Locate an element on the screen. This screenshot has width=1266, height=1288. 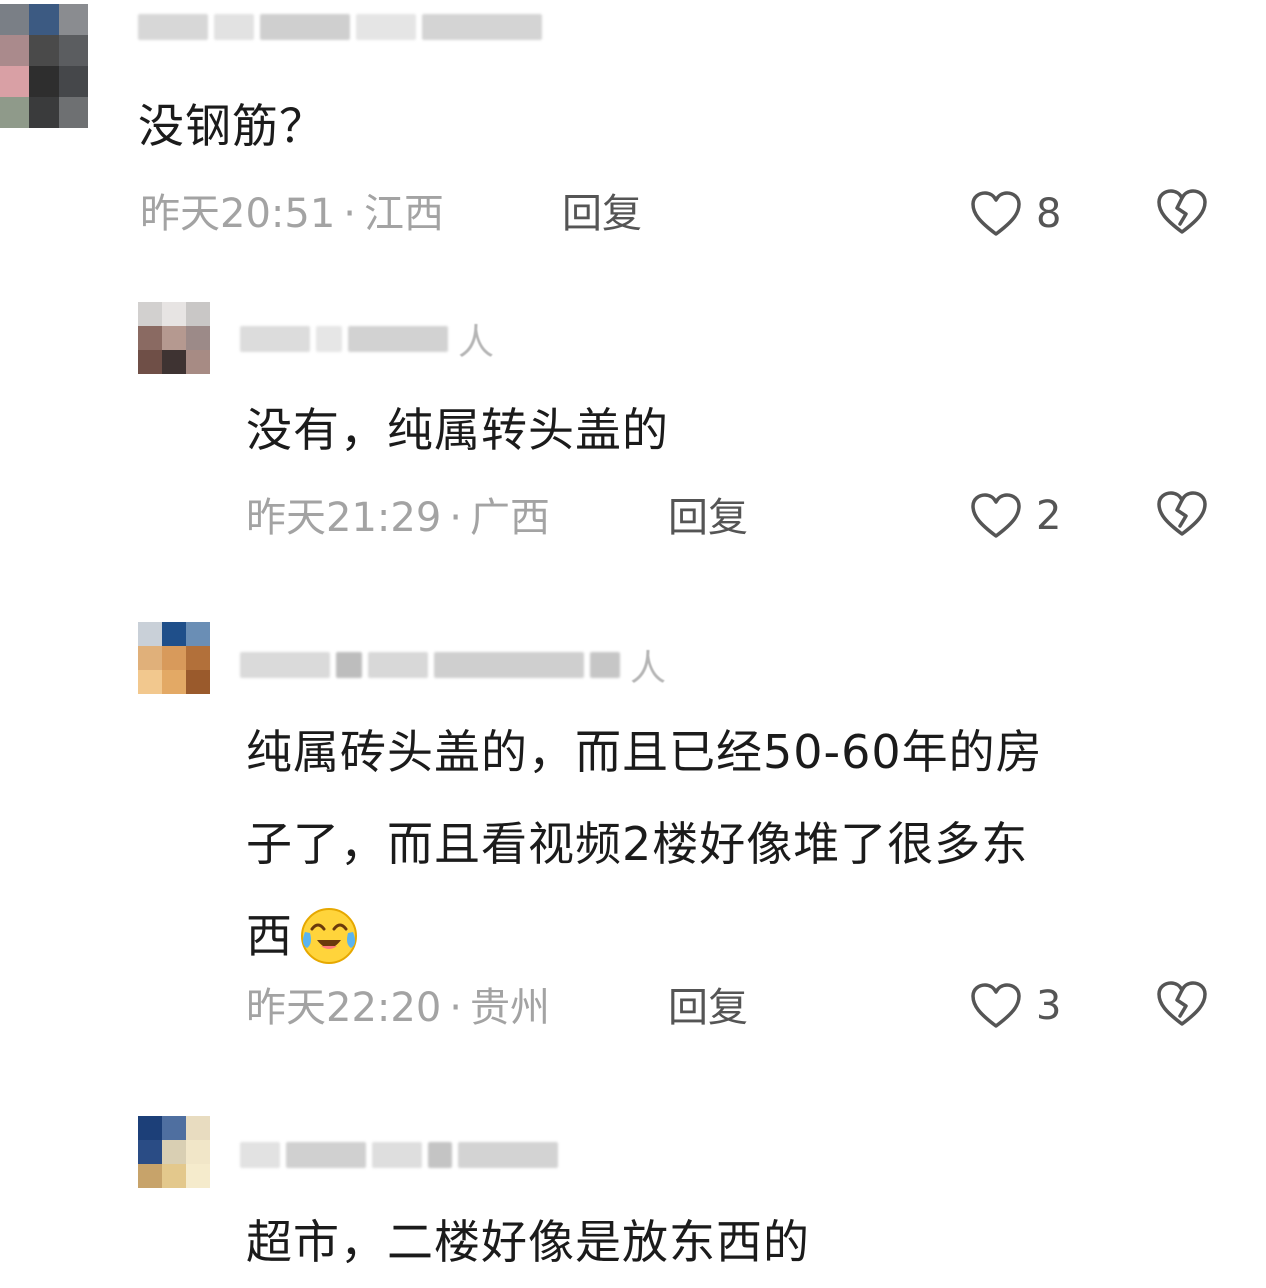
comment-line: 子了，而且看视频2楼好像堆了很多东 is located at coordinates (637, 844).